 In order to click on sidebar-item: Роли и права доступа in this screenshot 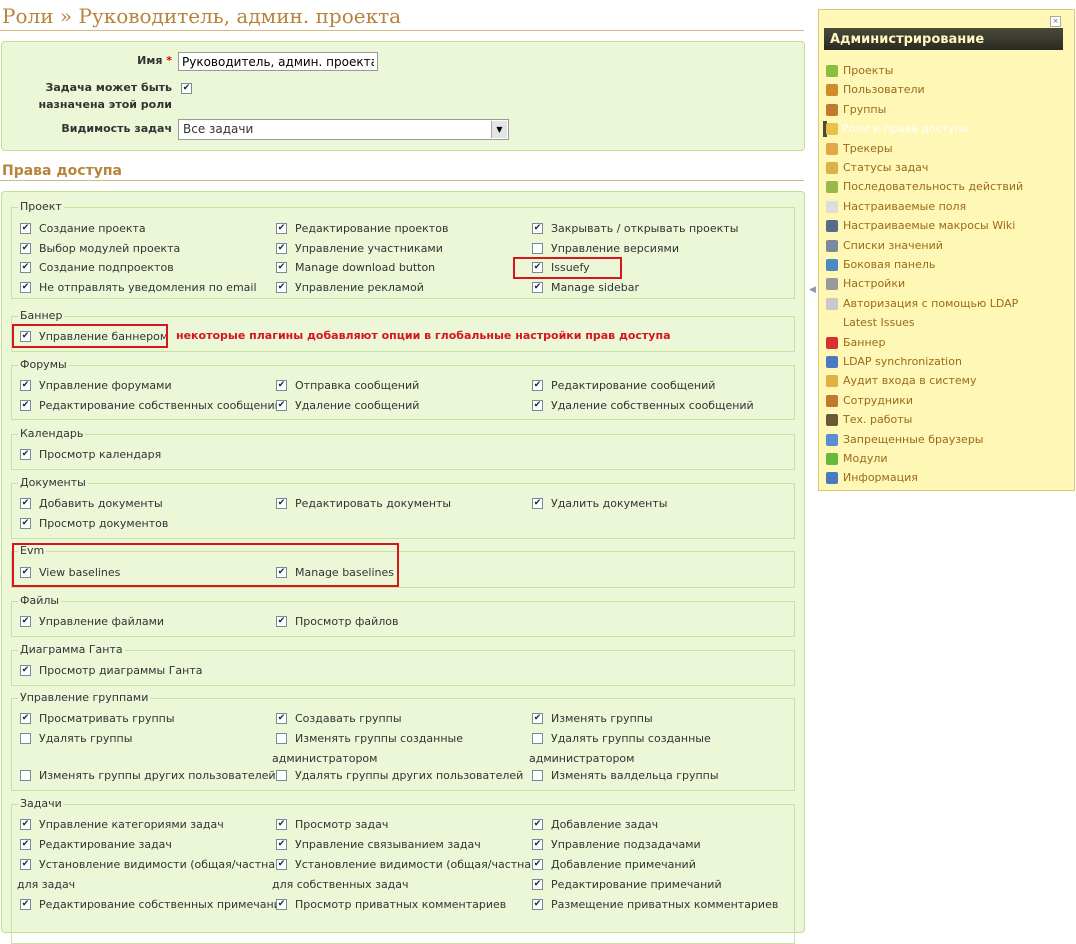, I will do `click(896, 129)`.